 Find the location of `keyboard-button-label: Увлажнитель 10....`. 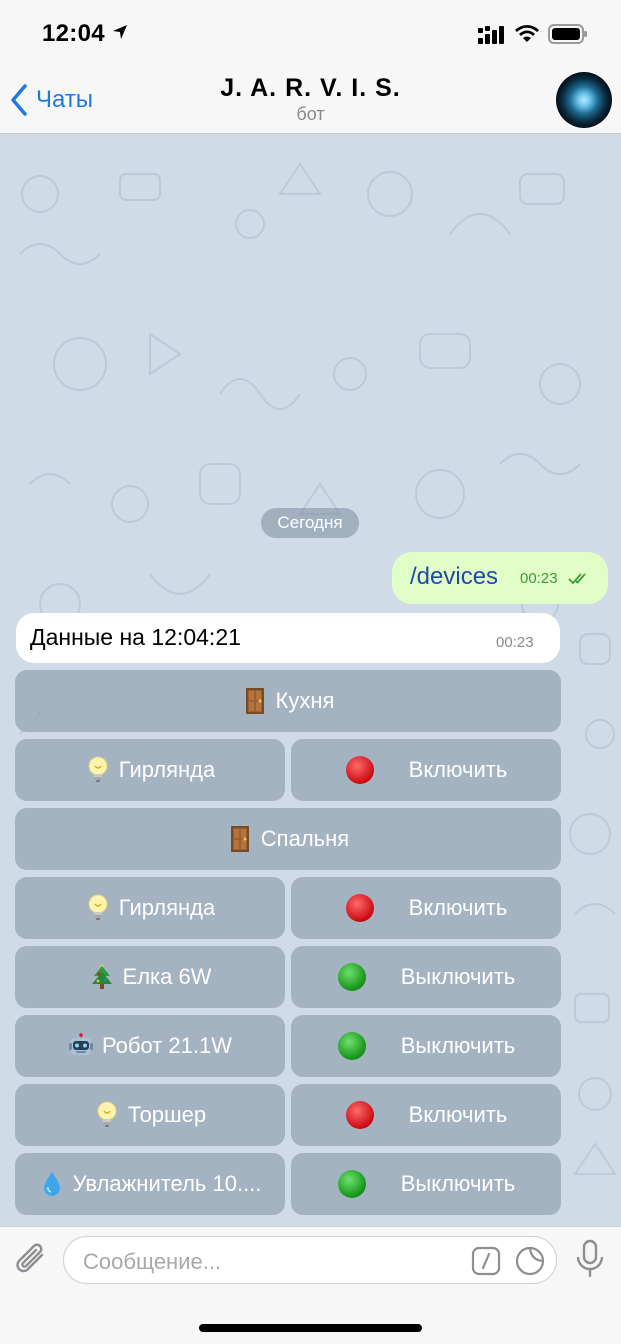

keyboard-button-label: Увлажнитель 10.... is located at coordinates (167, 1183).